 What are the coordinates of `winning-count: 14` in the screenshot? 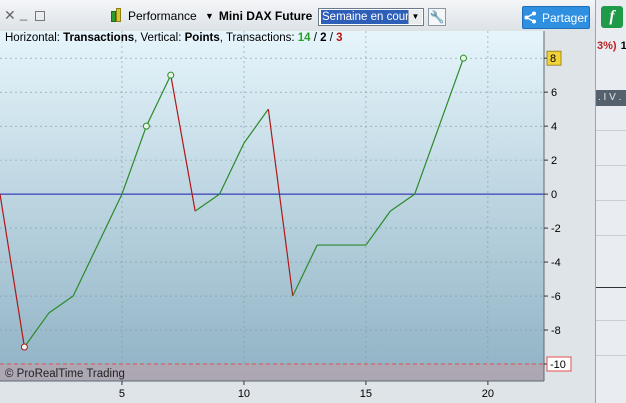 It's located at (304, 38).